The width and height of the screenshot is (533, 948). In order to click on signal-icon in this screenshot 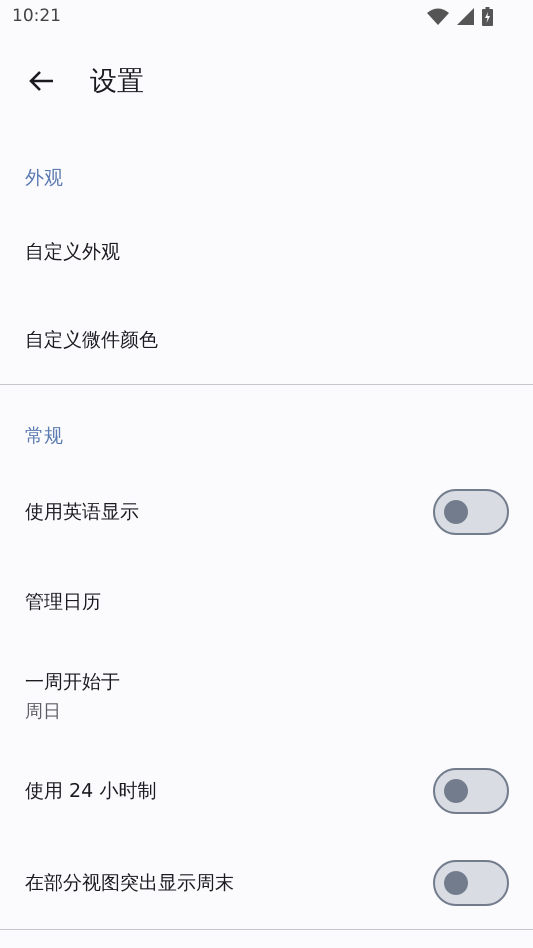, I will do `click(465, 16)`.